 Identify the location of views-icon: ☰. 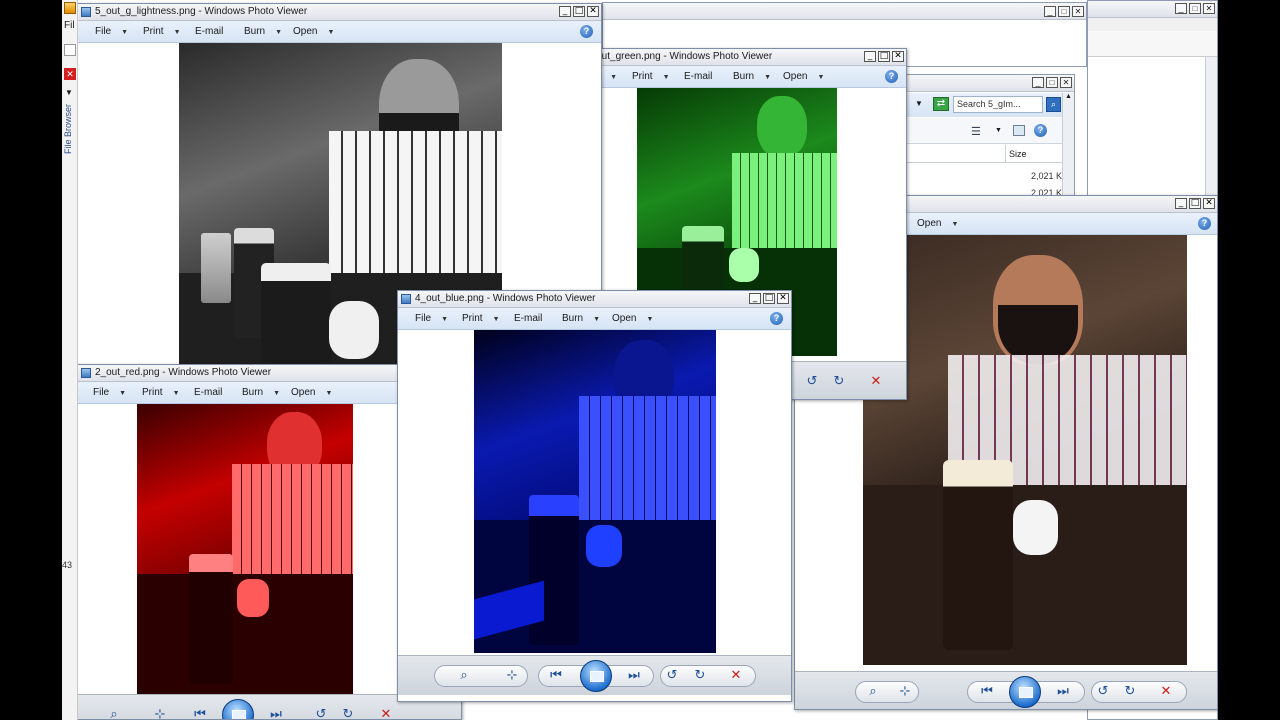
(976, 131).